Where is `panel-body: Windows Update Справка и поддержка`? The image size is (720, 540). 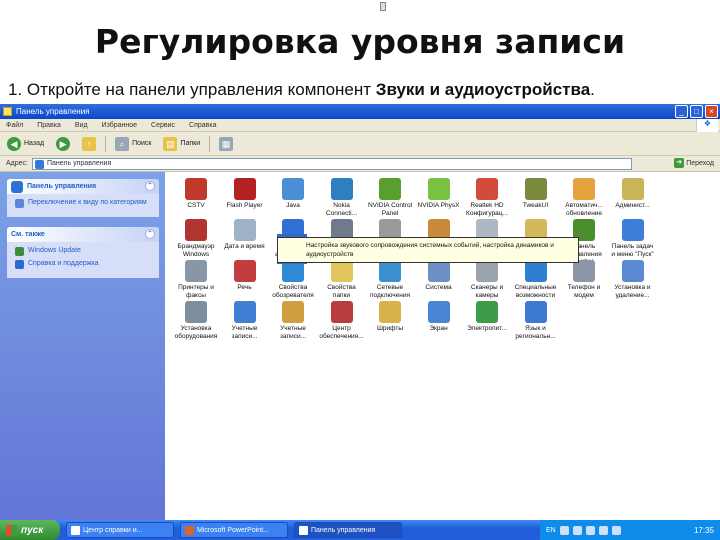
panel-body: Windows Update Справка и поддержка is located at coordinates (83, 260).